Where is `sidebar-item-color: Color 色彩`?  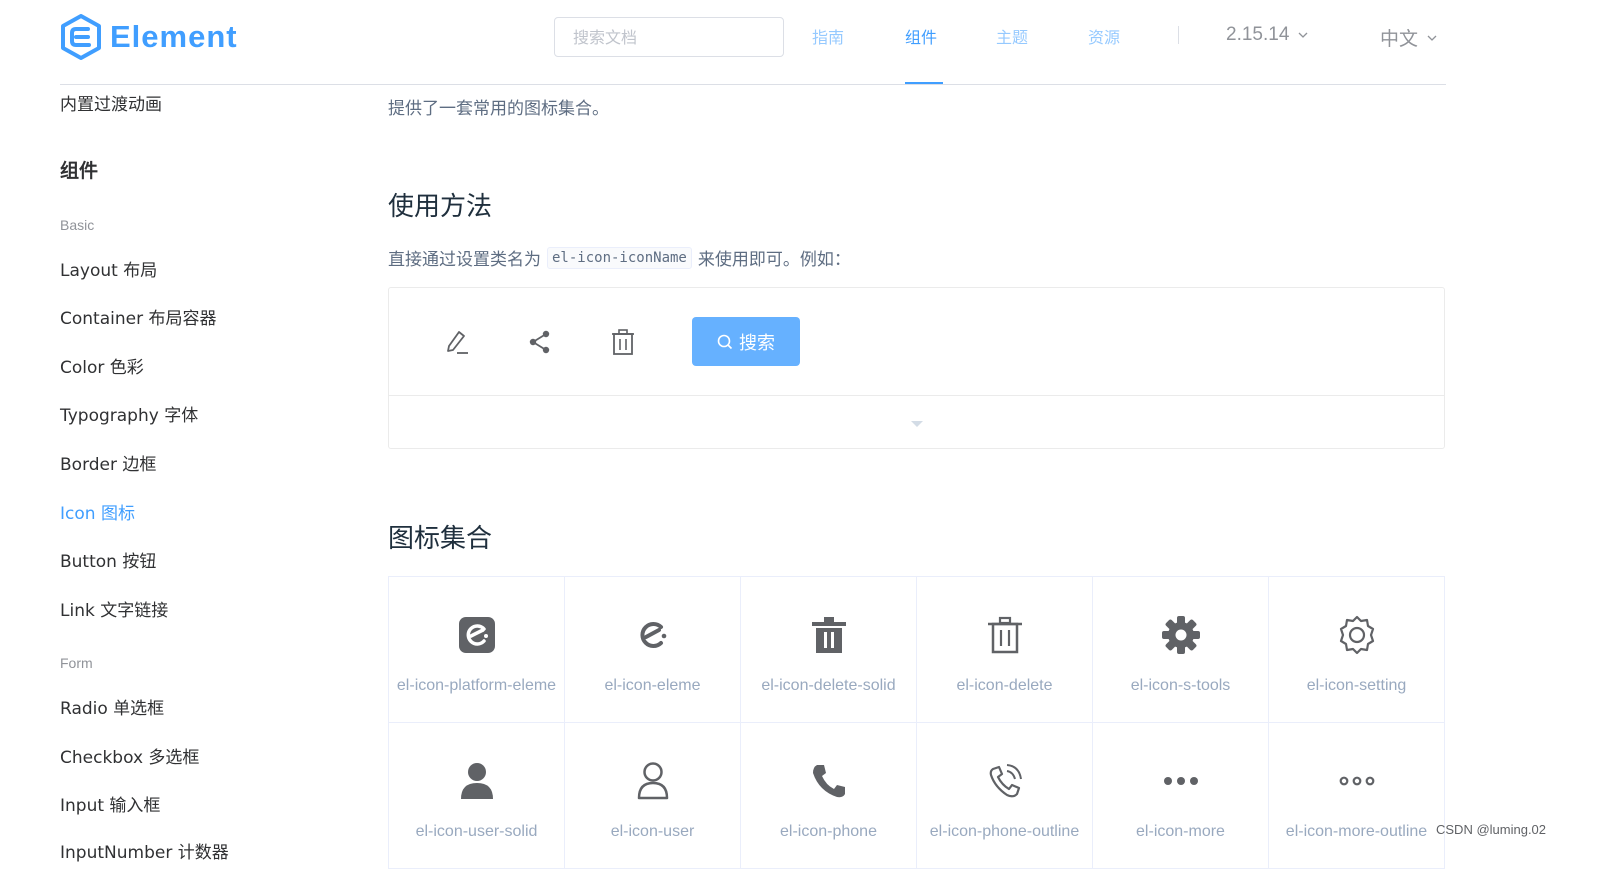 sidebar-item-color: Color 色彩 is located at coordinates (102, 365).